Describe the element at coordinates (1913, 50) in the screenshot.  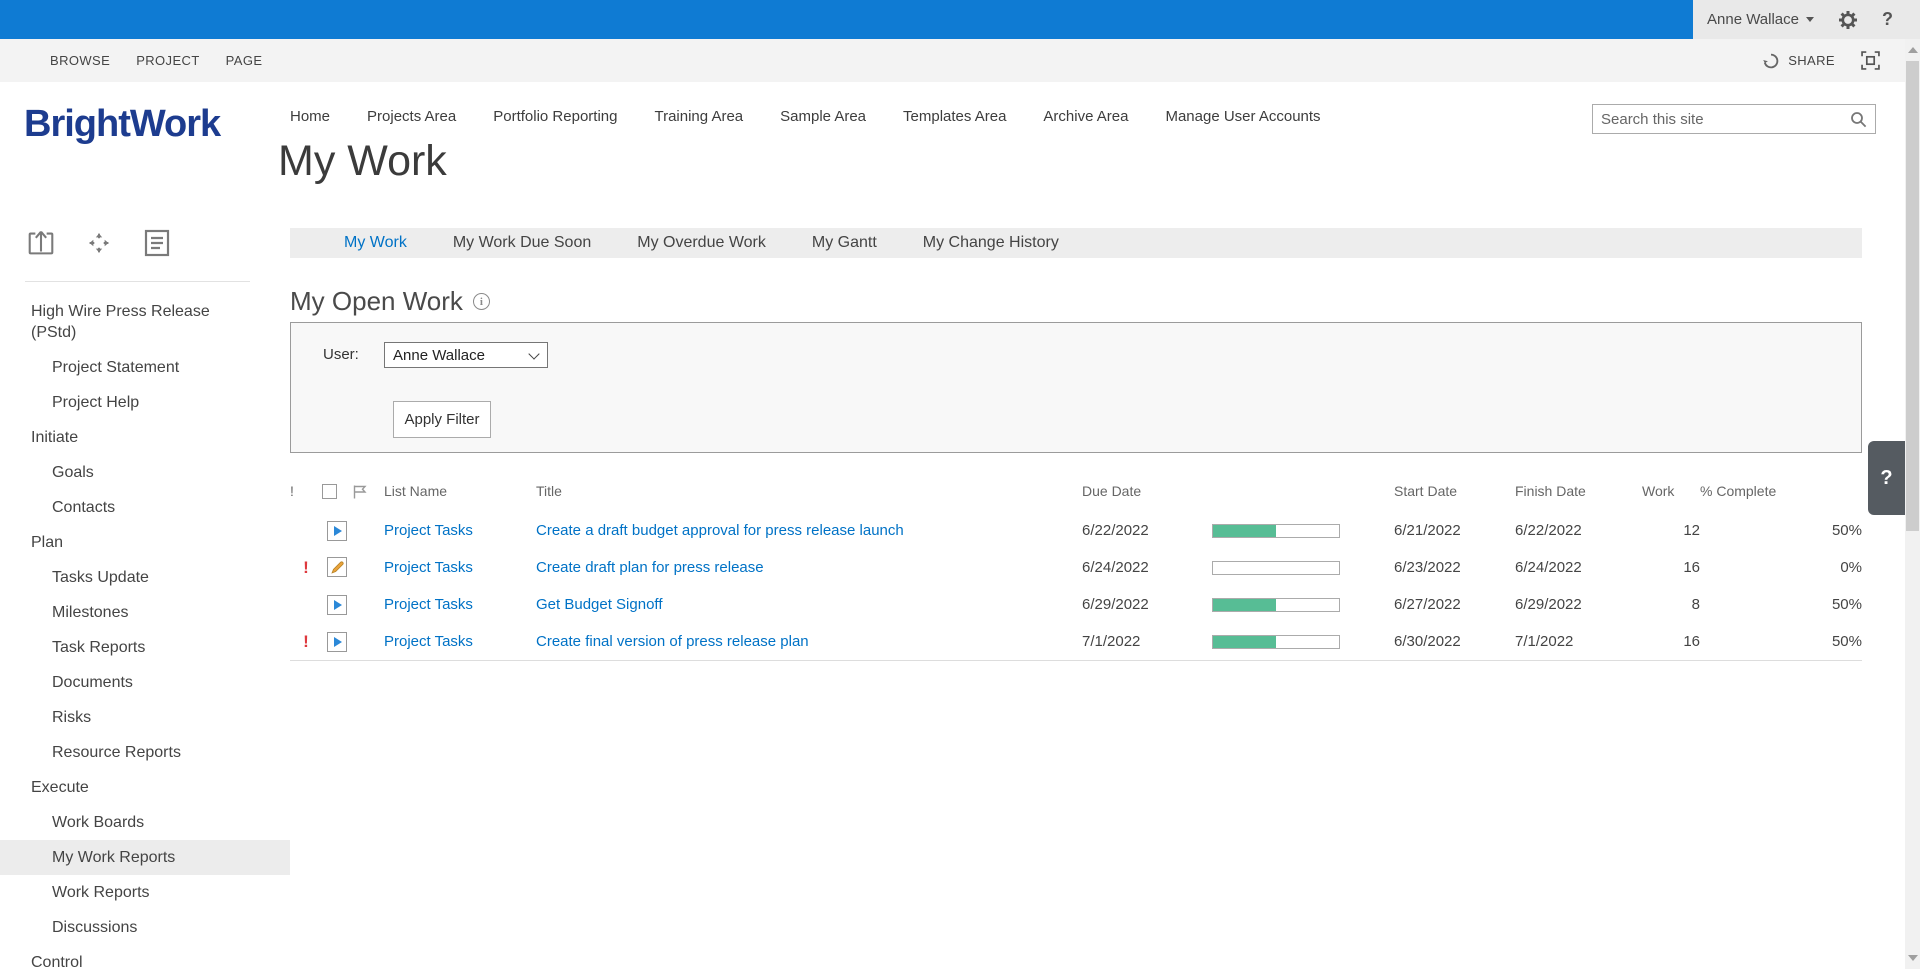
I see `scroll-up-arrow-icon` at that location.